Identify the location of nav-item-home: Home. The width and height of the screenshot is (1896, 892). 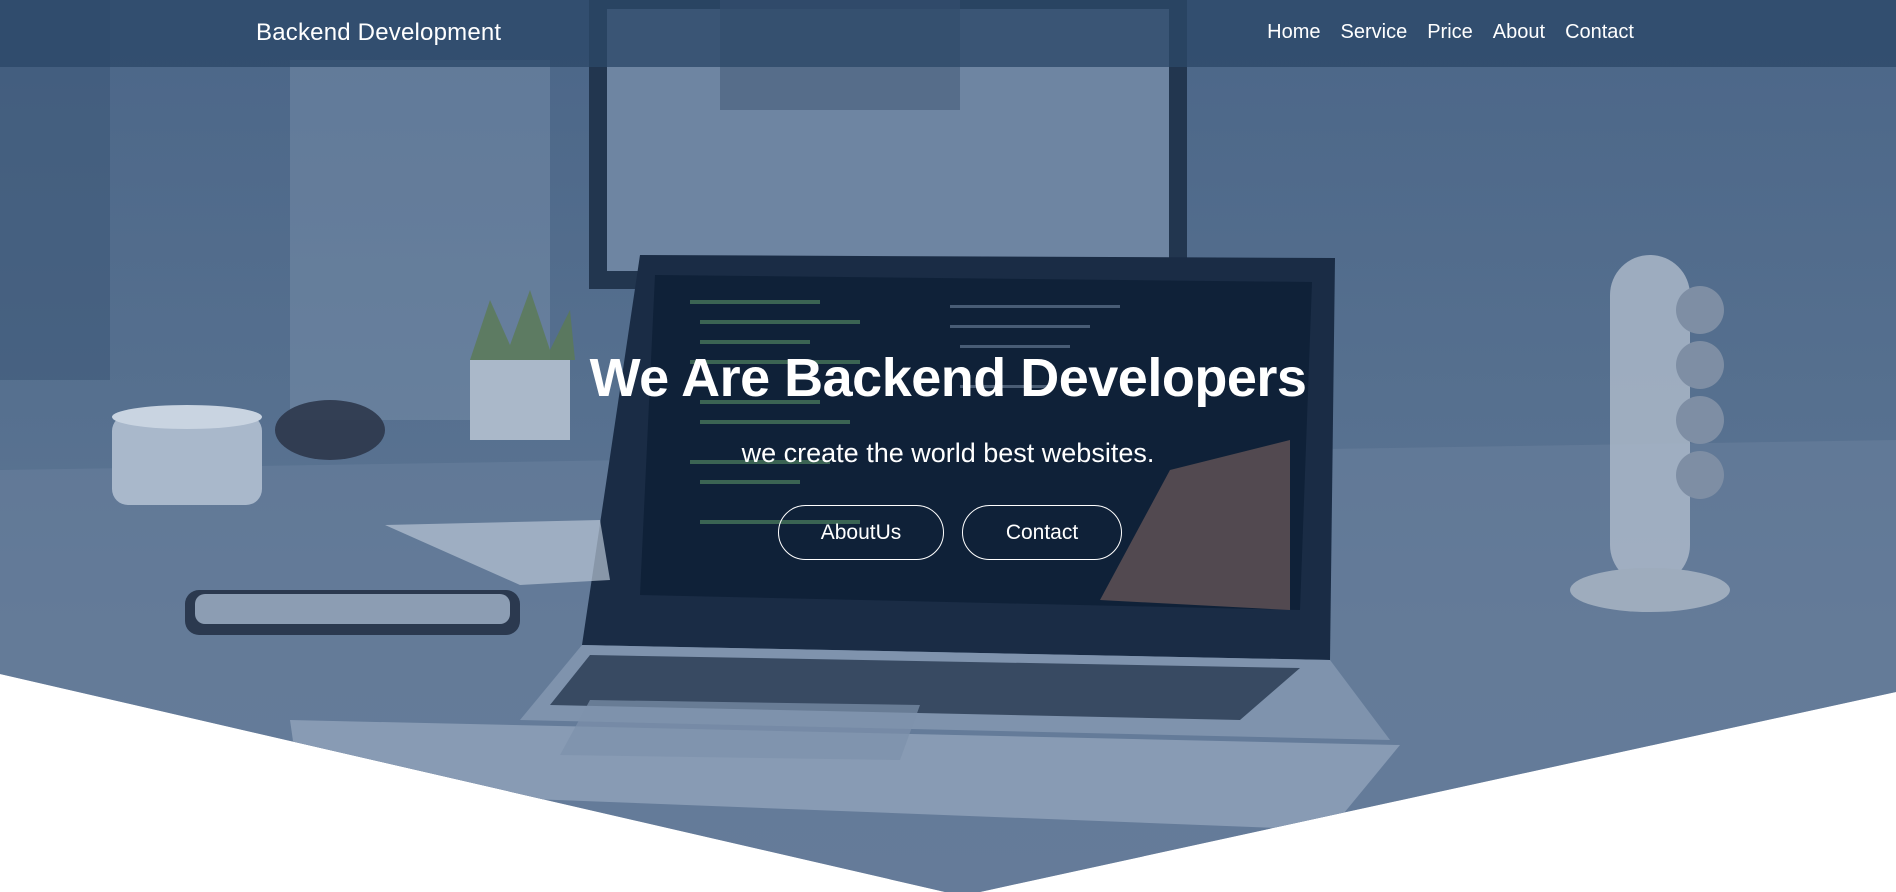
(1293, 32).